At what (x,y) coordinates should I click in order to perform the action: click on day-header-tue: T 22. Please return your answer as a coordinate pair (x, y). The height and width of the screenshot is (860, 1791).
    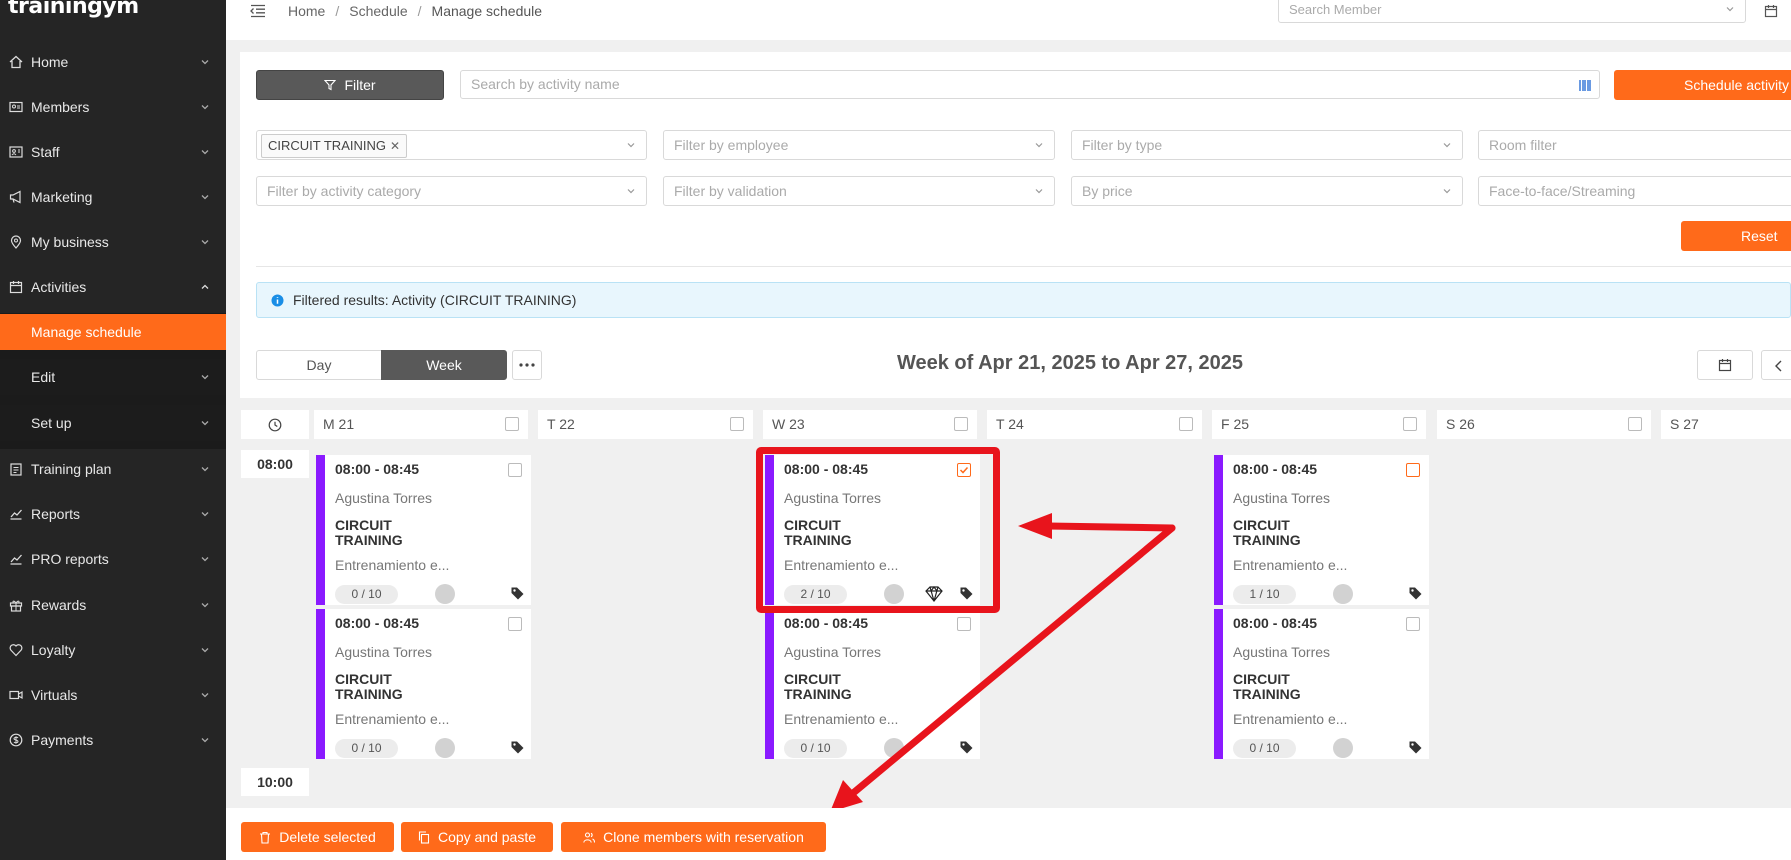
    Looking at the image, I should click on (645, 424).